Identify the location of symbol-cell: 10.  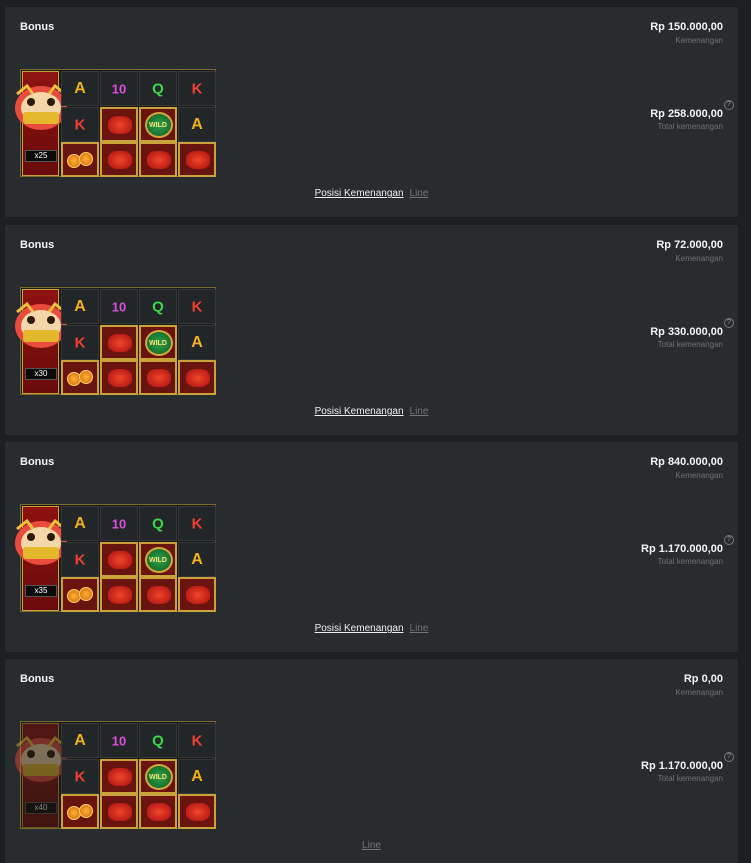
(119, 740).